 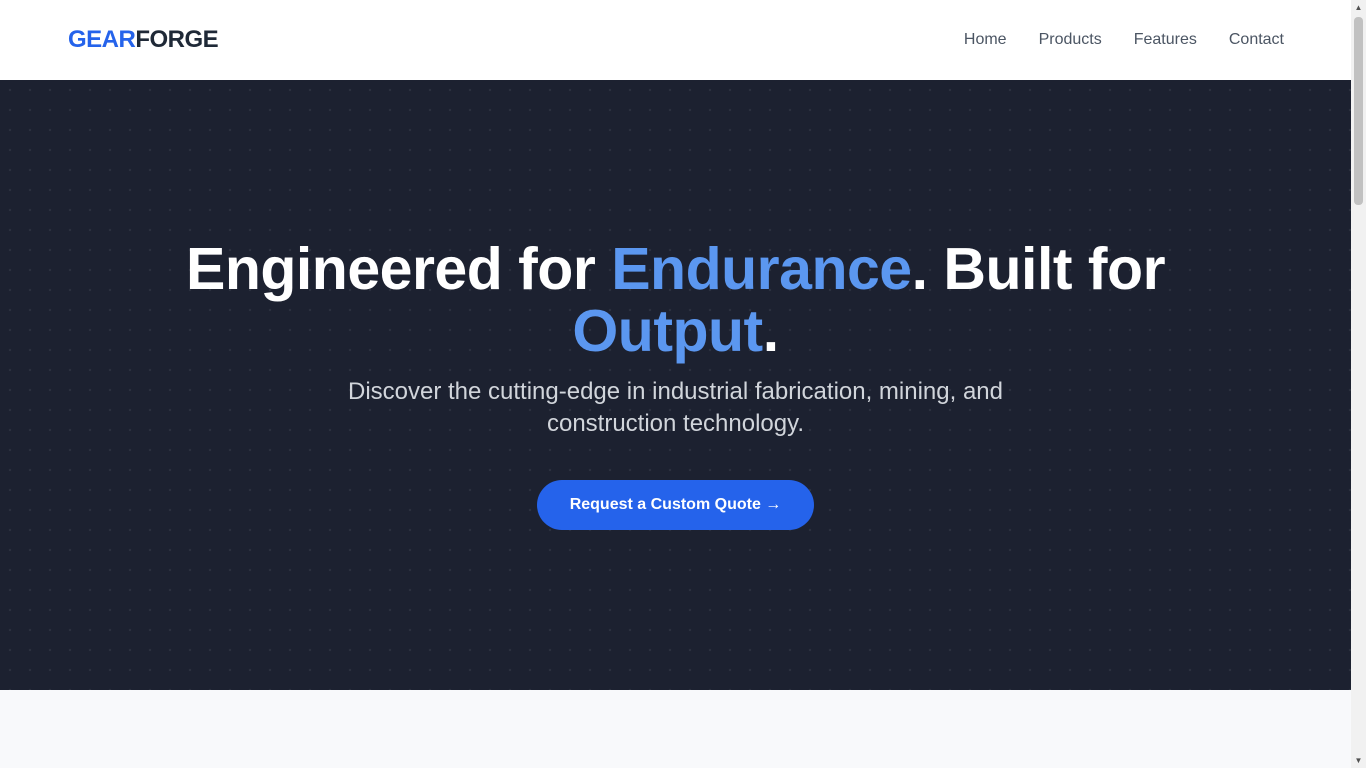 I want to click on brand-logo-part1: GEAR, so click(x=102, y=39).